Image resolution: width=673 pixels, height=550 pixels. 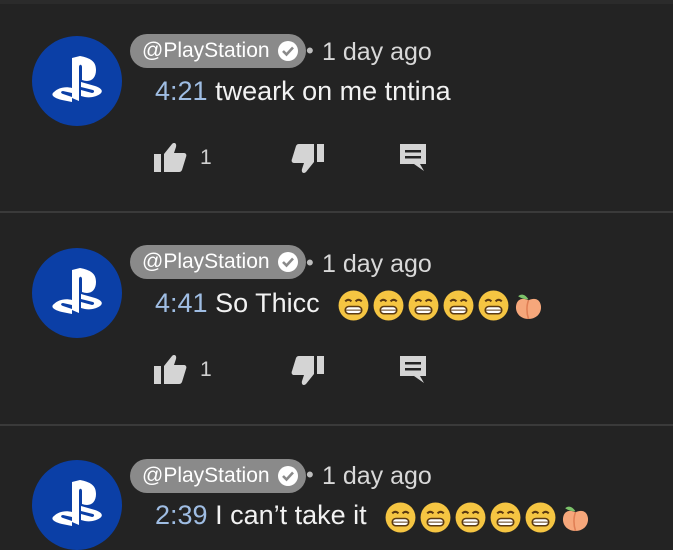 I want to click on comment-body: I can’t take it, so click(x=291, y=515).